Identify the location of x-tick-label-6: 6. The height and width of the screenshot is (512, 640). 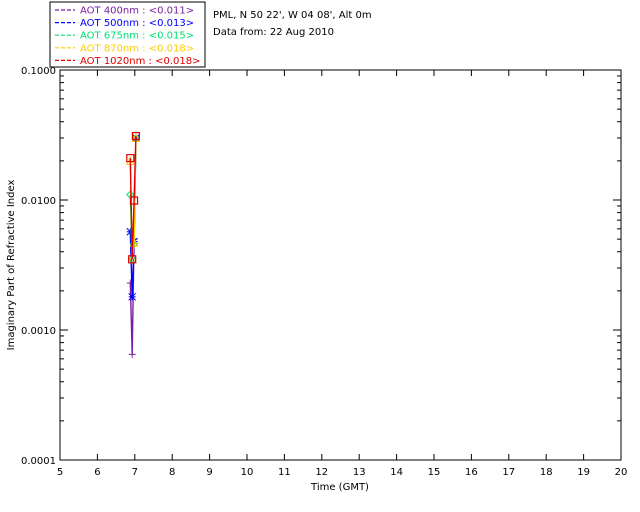
(97, 472).